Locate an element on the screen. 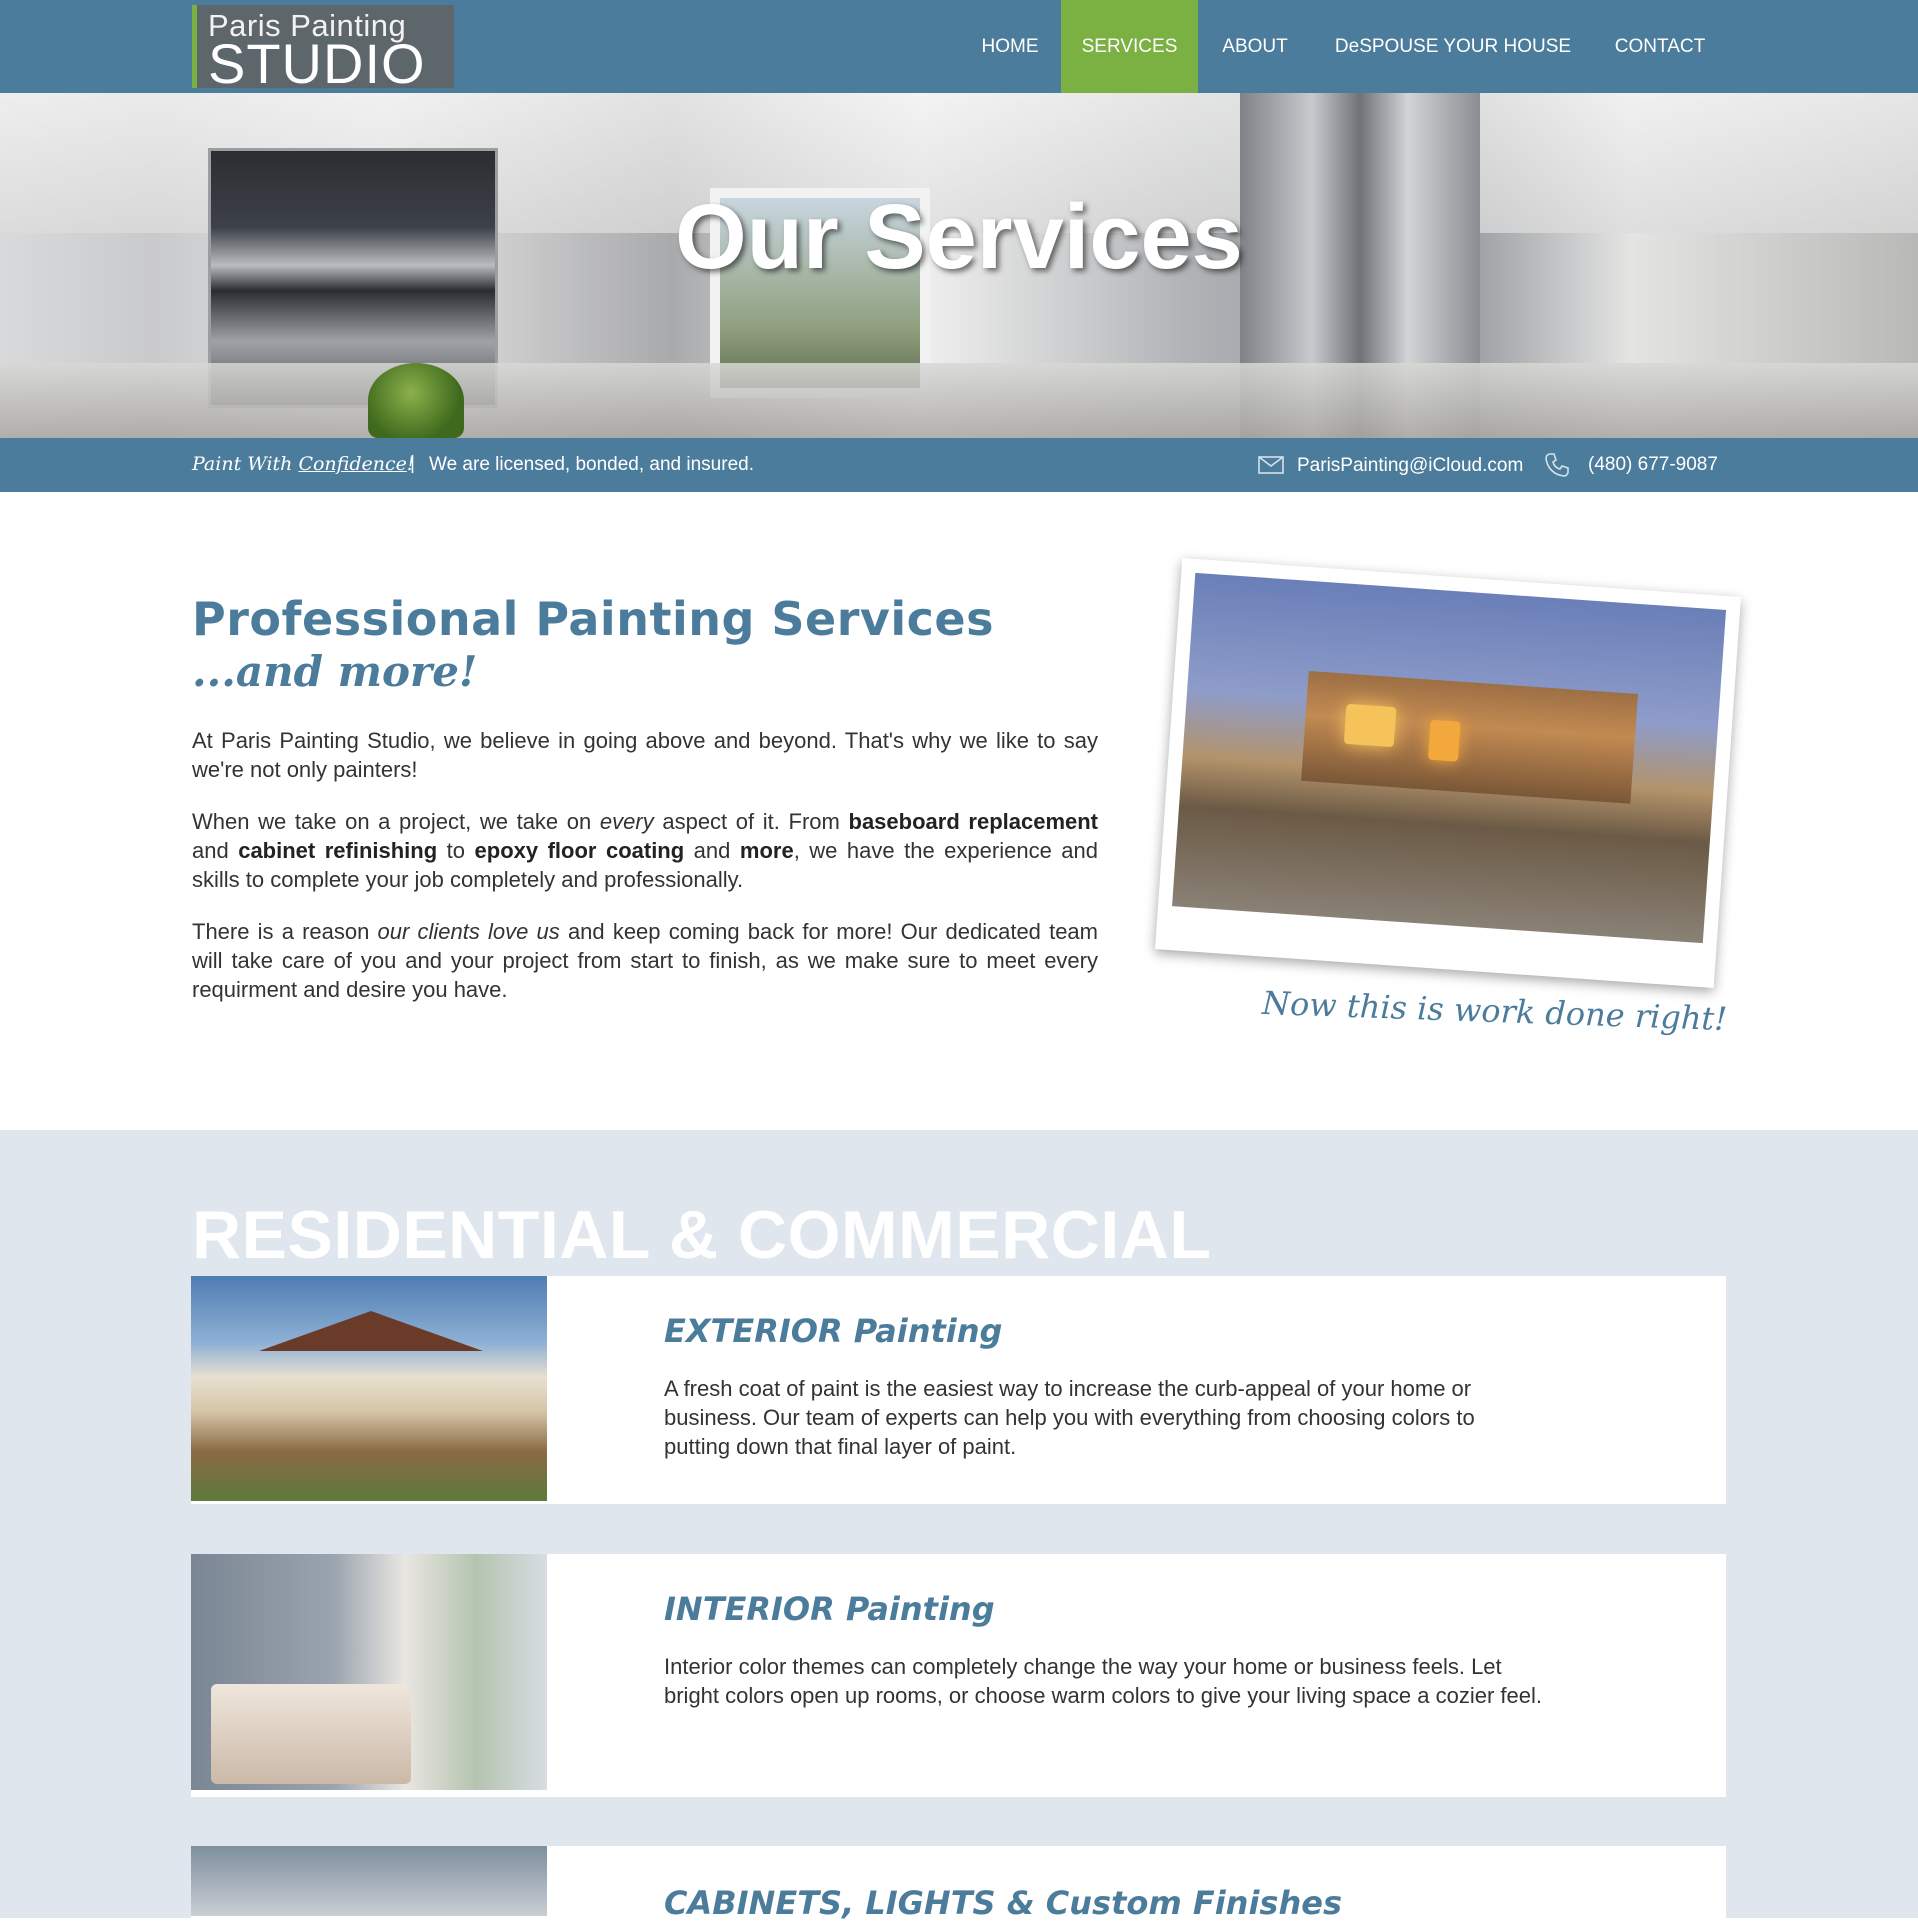 The width and height of the screenshot is (1918, 1922). p2-text: to is located at coordinates (456, 850).